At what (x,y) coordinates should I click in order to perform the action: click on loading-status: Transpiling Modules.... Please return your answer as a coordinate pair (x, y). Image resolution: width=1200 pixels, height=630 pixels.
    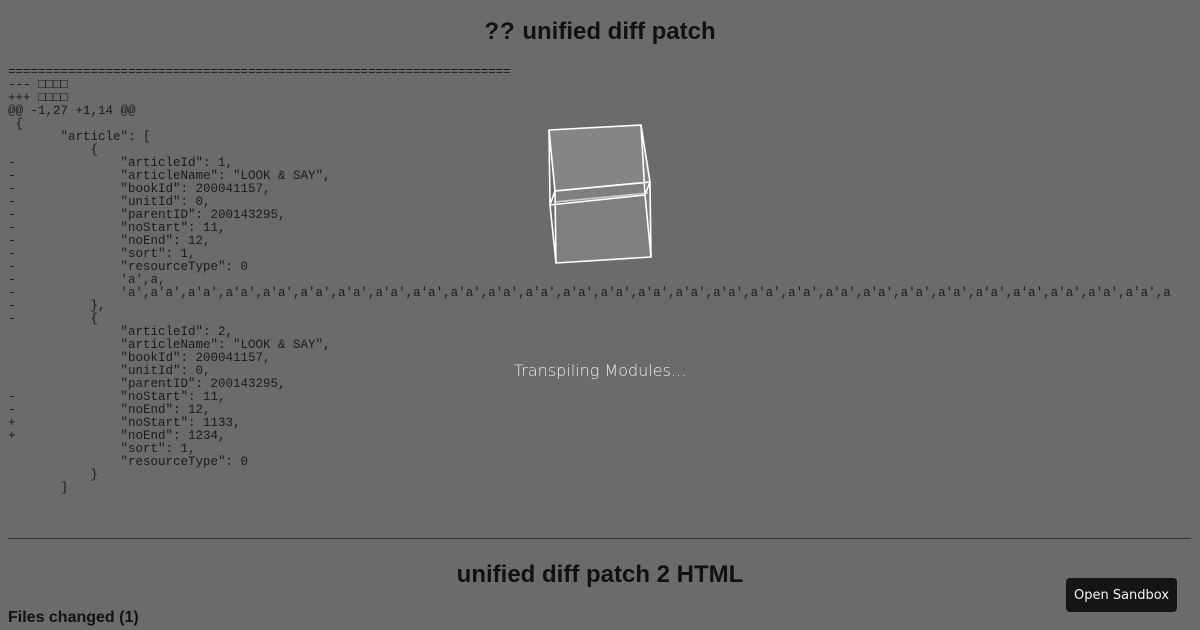
    Looking at the image, I should click on (600, 370).